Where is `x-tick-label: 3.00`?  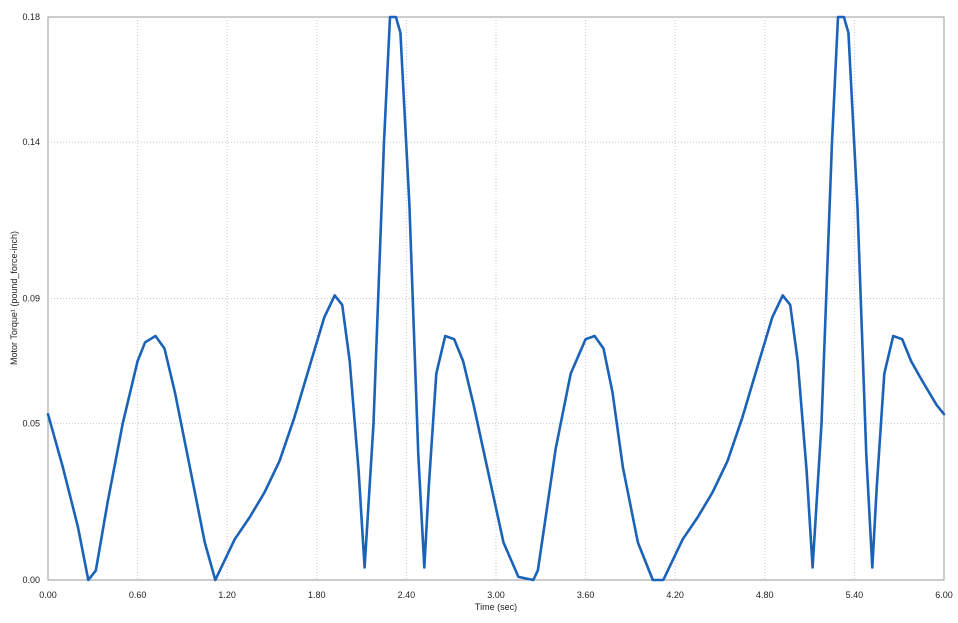
x-tick-label: 3.00 is located at coordinates (496, 595).